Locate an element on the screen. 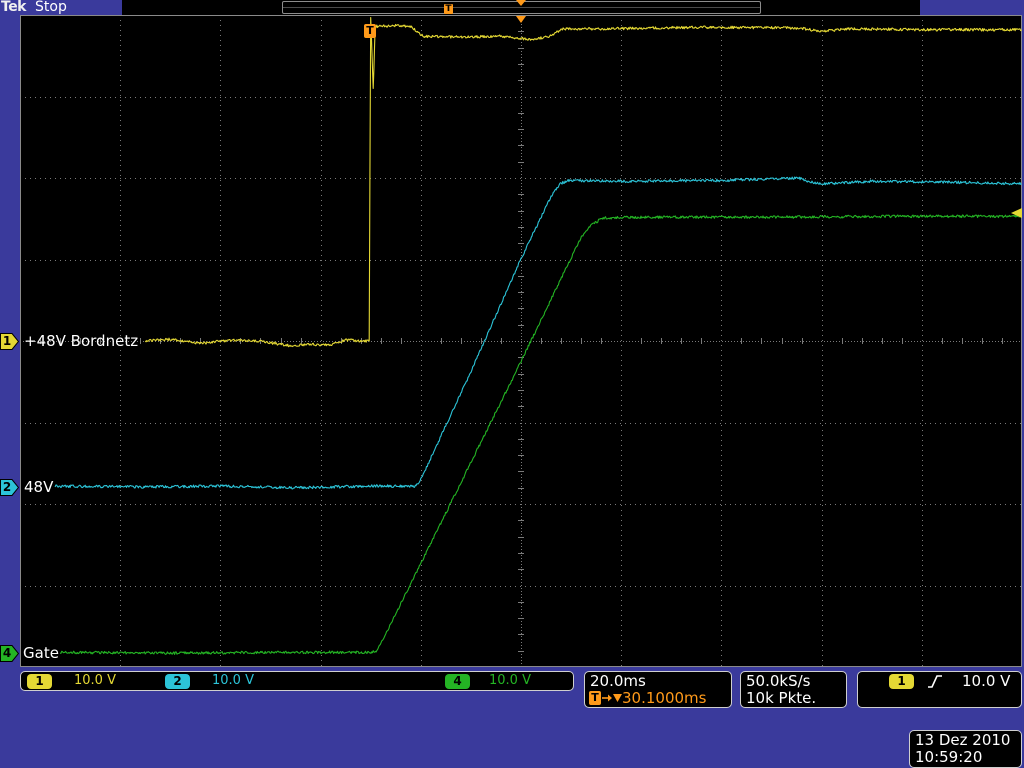 The width and height of the screenshot is (1024, 768). channel-4-label: Gate is located at coordinates (41, 653).